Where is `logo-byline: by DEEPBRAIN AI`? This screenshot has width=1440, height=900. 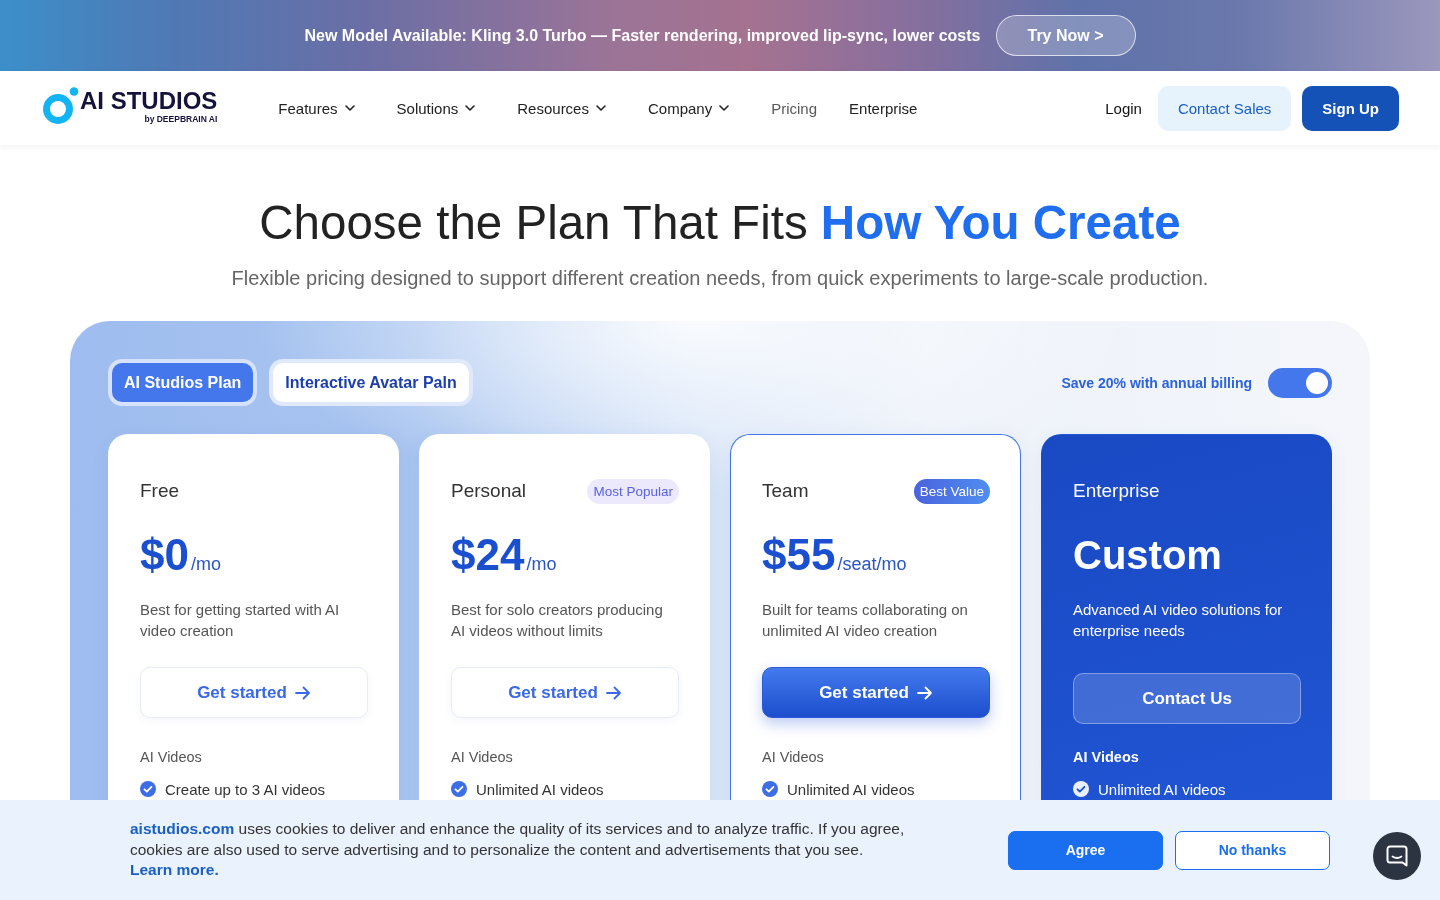
logo-byline: by DEEPBRAIN AI is located at coordinates (181, 118).